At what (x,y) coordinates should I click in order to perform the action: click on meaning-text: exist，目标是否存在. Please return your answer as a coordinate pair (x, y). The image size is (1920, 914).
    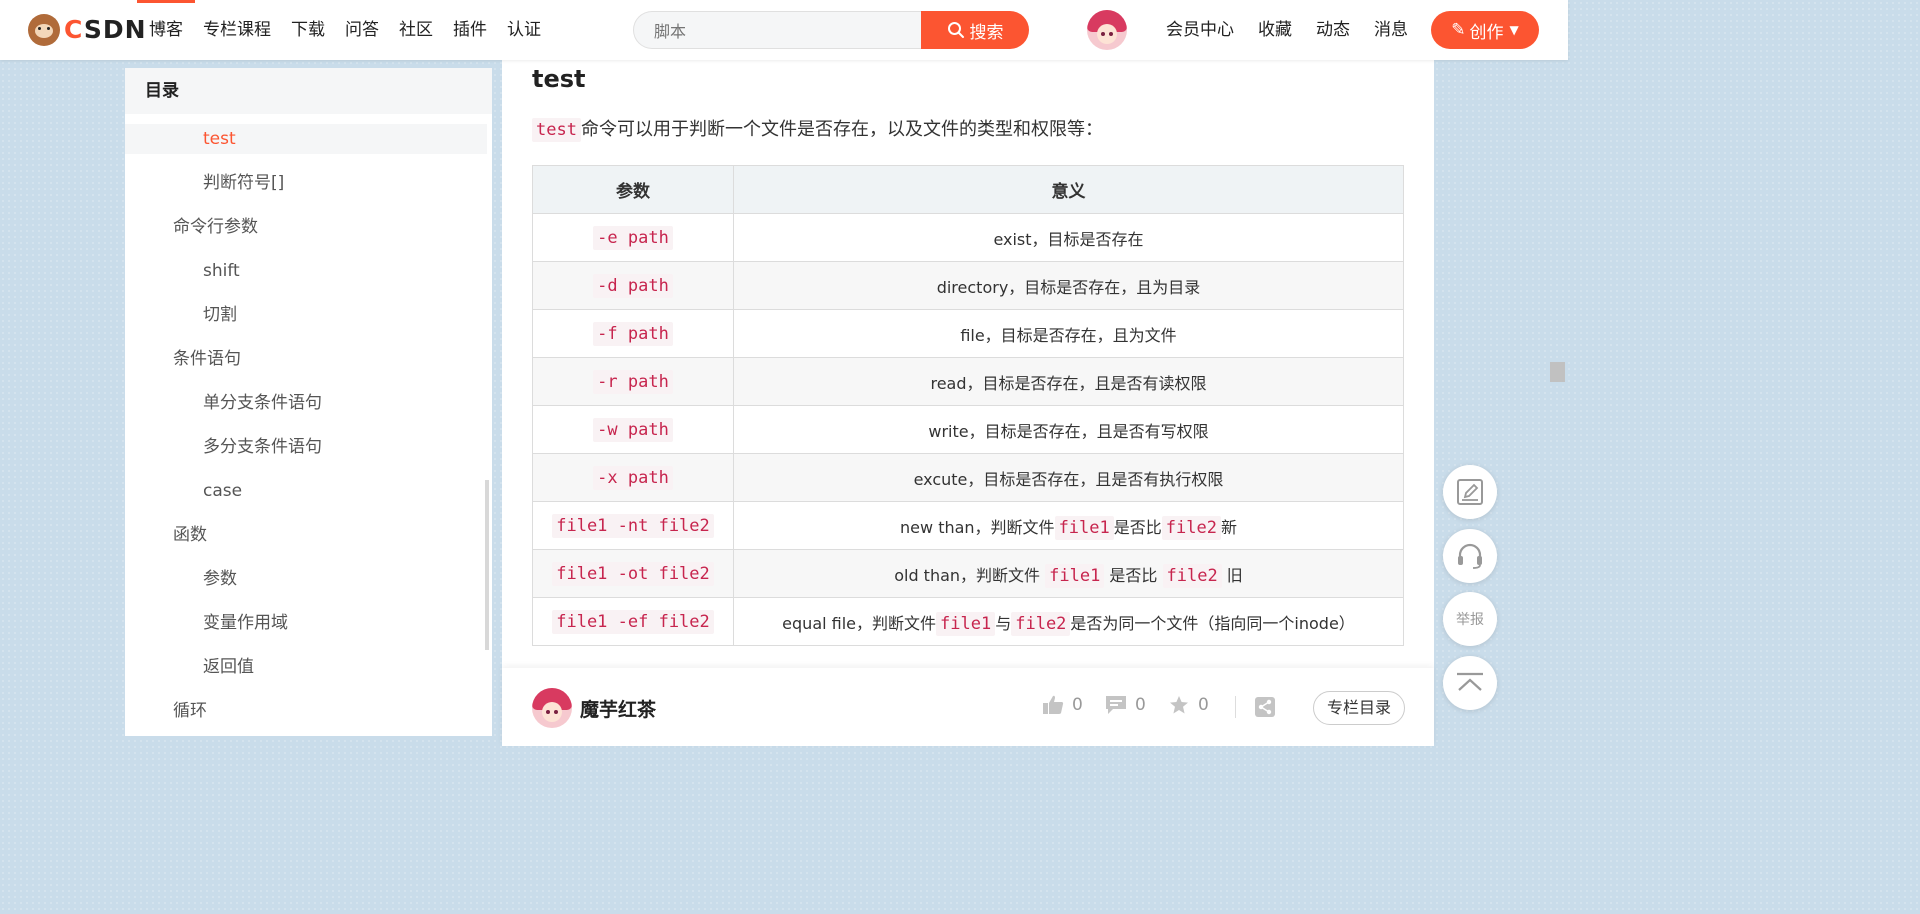
    Looking at the image, I should click on (1068, 239).